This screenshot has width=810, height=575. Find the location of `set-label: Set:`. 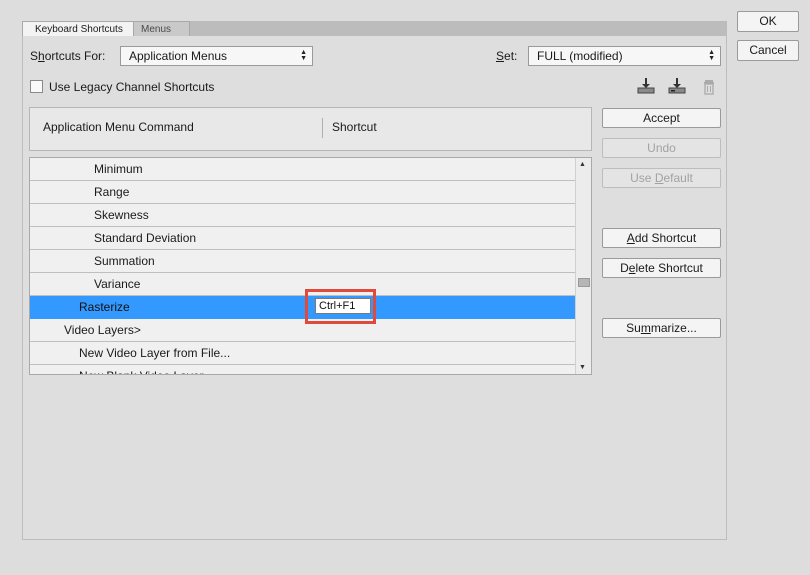

set-label: Set: is located at coordinates (507, 56).